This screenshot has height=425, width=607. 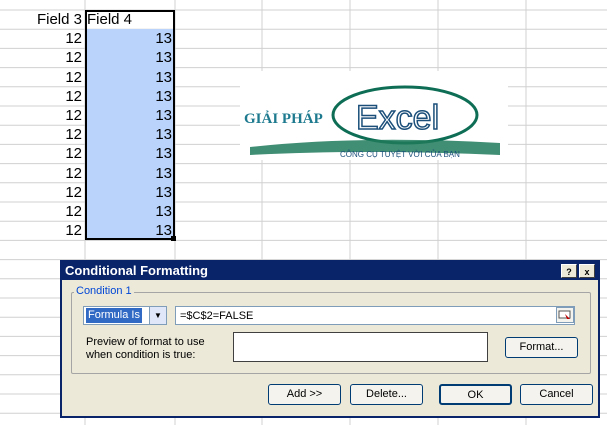 I want to click on logo-tagline: CÔNG CỤ TUYỆT VỜI CỦA BẠN, so click(x=400, y=154).